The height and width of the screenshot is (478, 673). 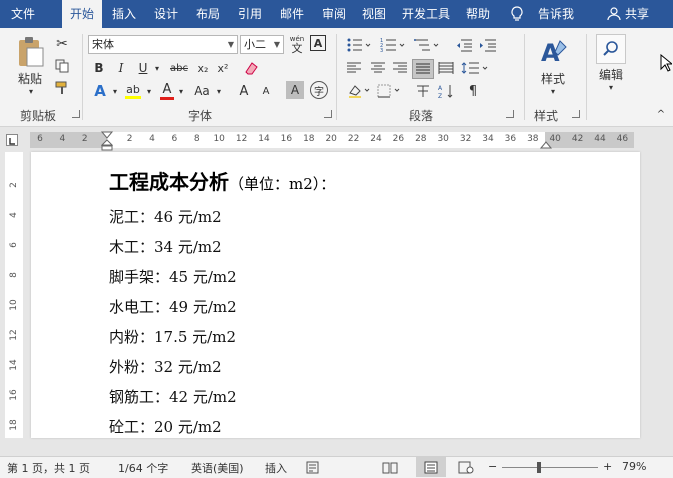 What do you see at coordinates (378, 68) in the screenshot?
I see `align-center-icon` at bounding box center [378, 68].